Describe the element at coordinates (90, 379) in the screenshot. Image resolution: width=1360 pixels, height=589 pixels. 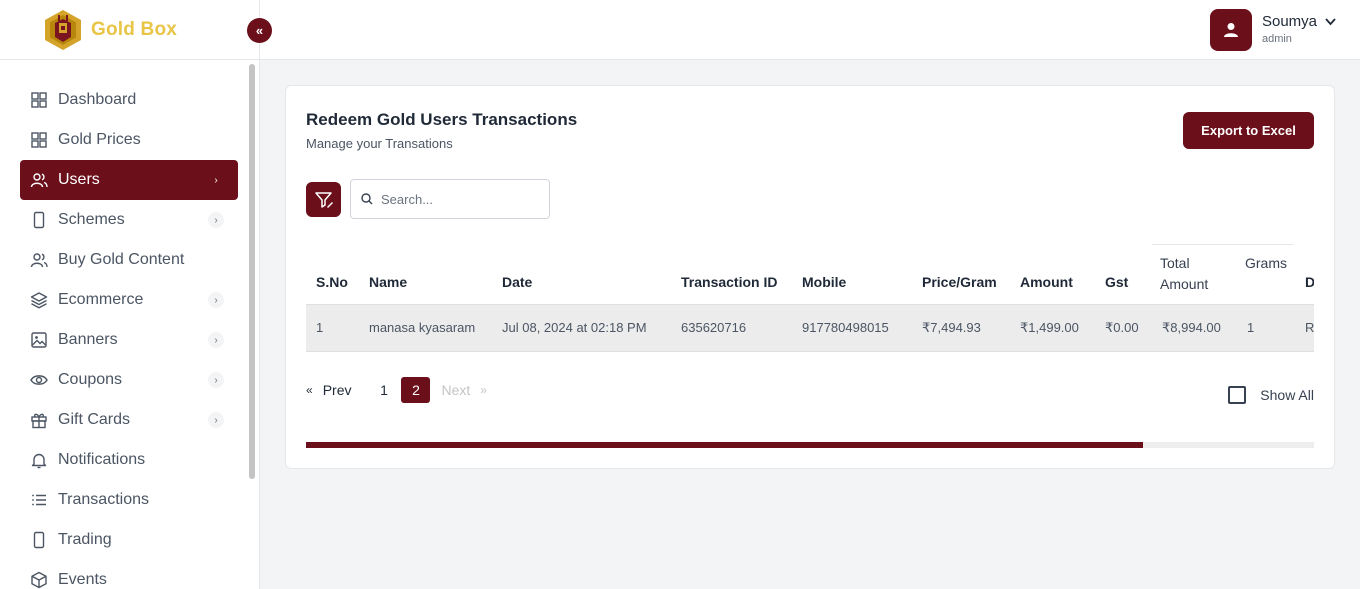
I see `sidebar-item-label: Coupons` at that location.